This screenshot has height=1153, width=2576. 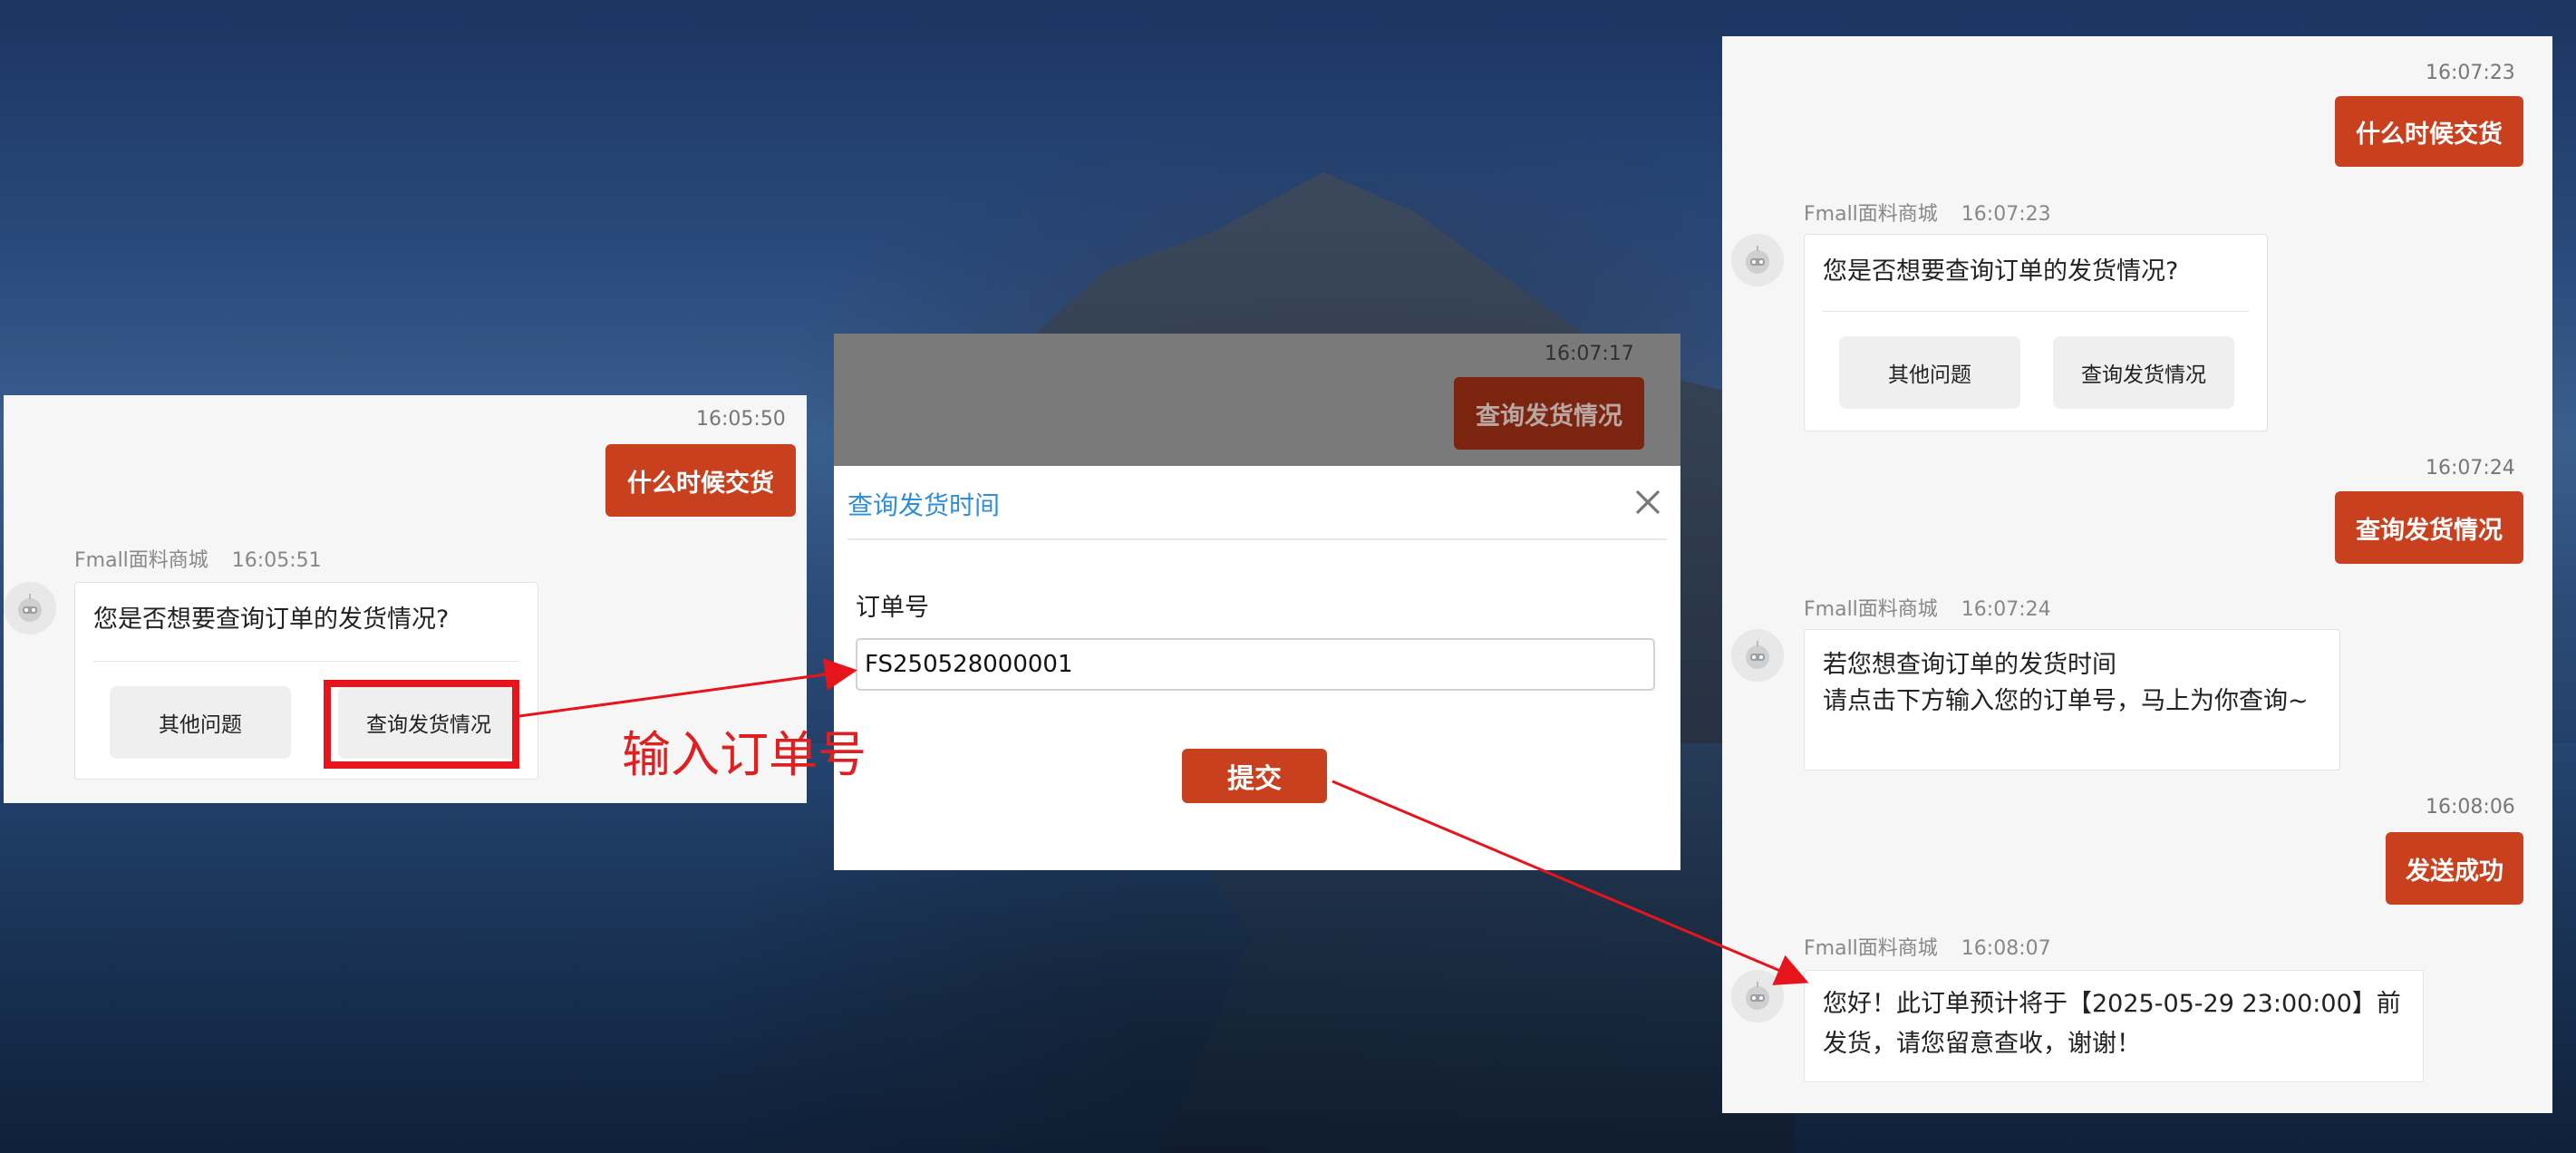 What do you see at coordinates (1969, 665) in the screenshot?
I see `reply-line-1: 若您想查询订单的发货时间` at bounding box center [1969, 665].